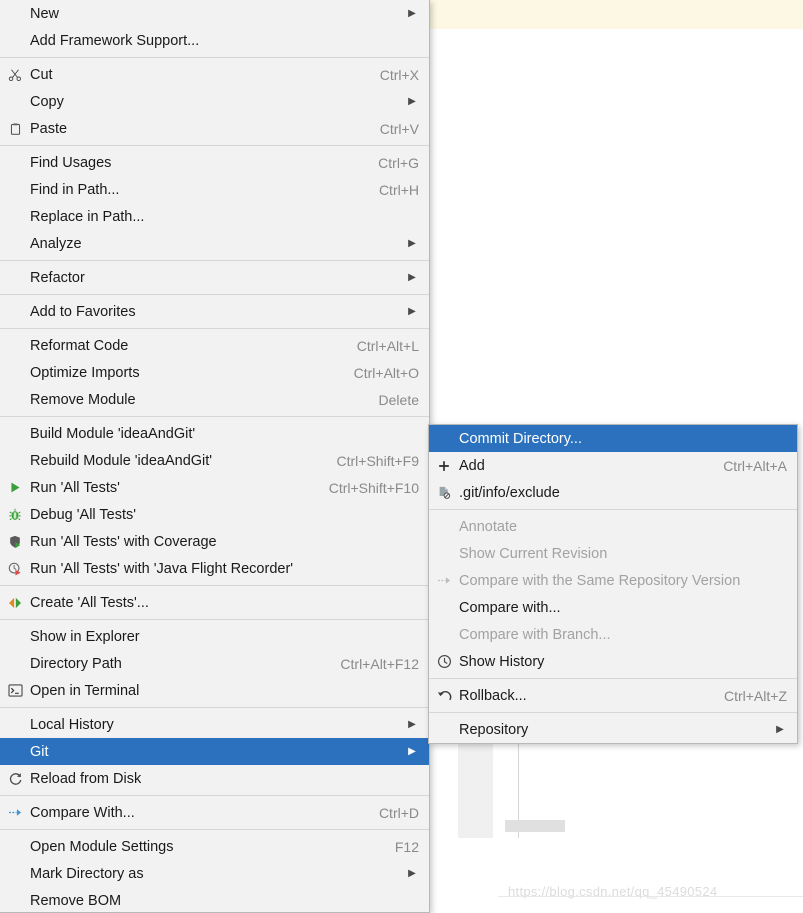  Describe the element at coordinates (379, 663) in the screenshot. I see `menu-item-shortcut: Ctrl+Alt+F12` at that location.